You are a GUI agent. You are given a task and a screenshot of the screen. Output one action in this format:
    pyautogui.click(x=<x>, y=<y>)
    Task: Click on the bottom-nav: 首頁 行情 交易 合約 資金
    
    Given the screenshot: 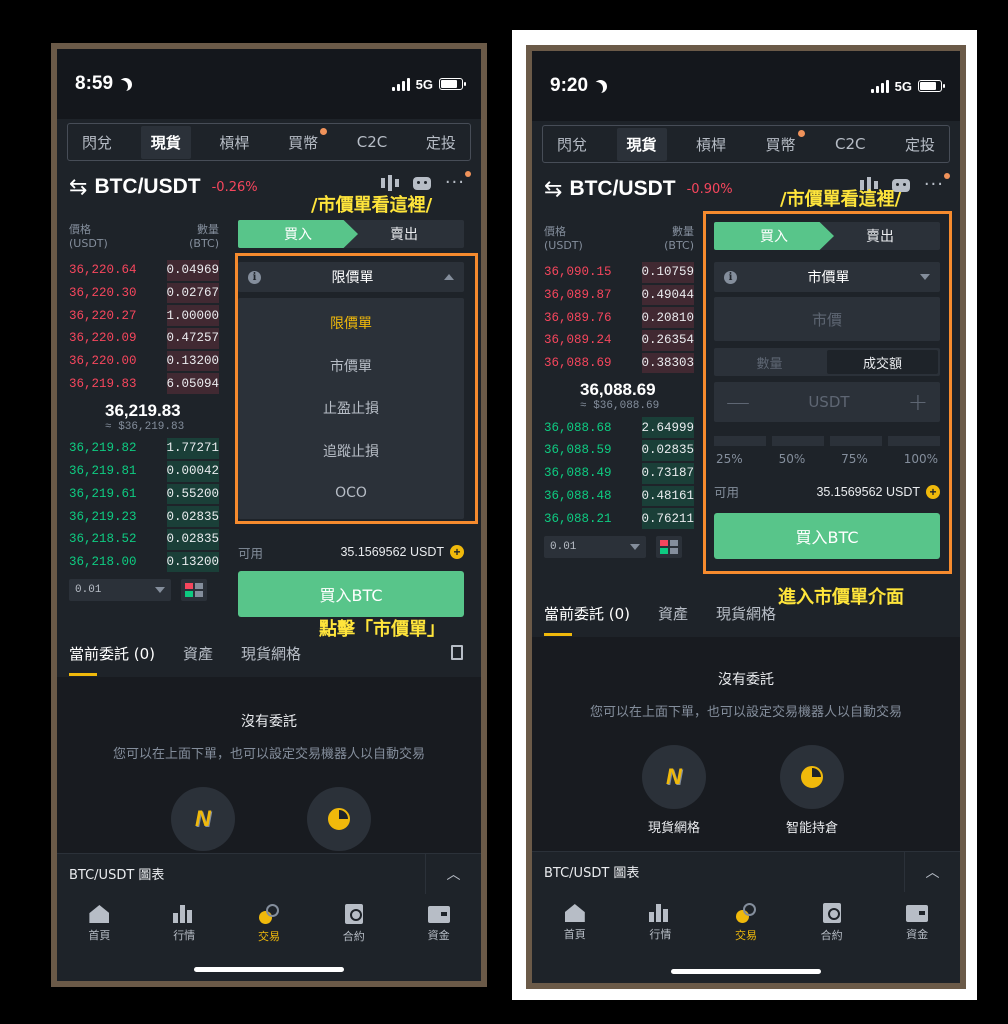 What is the action you would take?
    pyautogui.click(x=746, y=923)
    